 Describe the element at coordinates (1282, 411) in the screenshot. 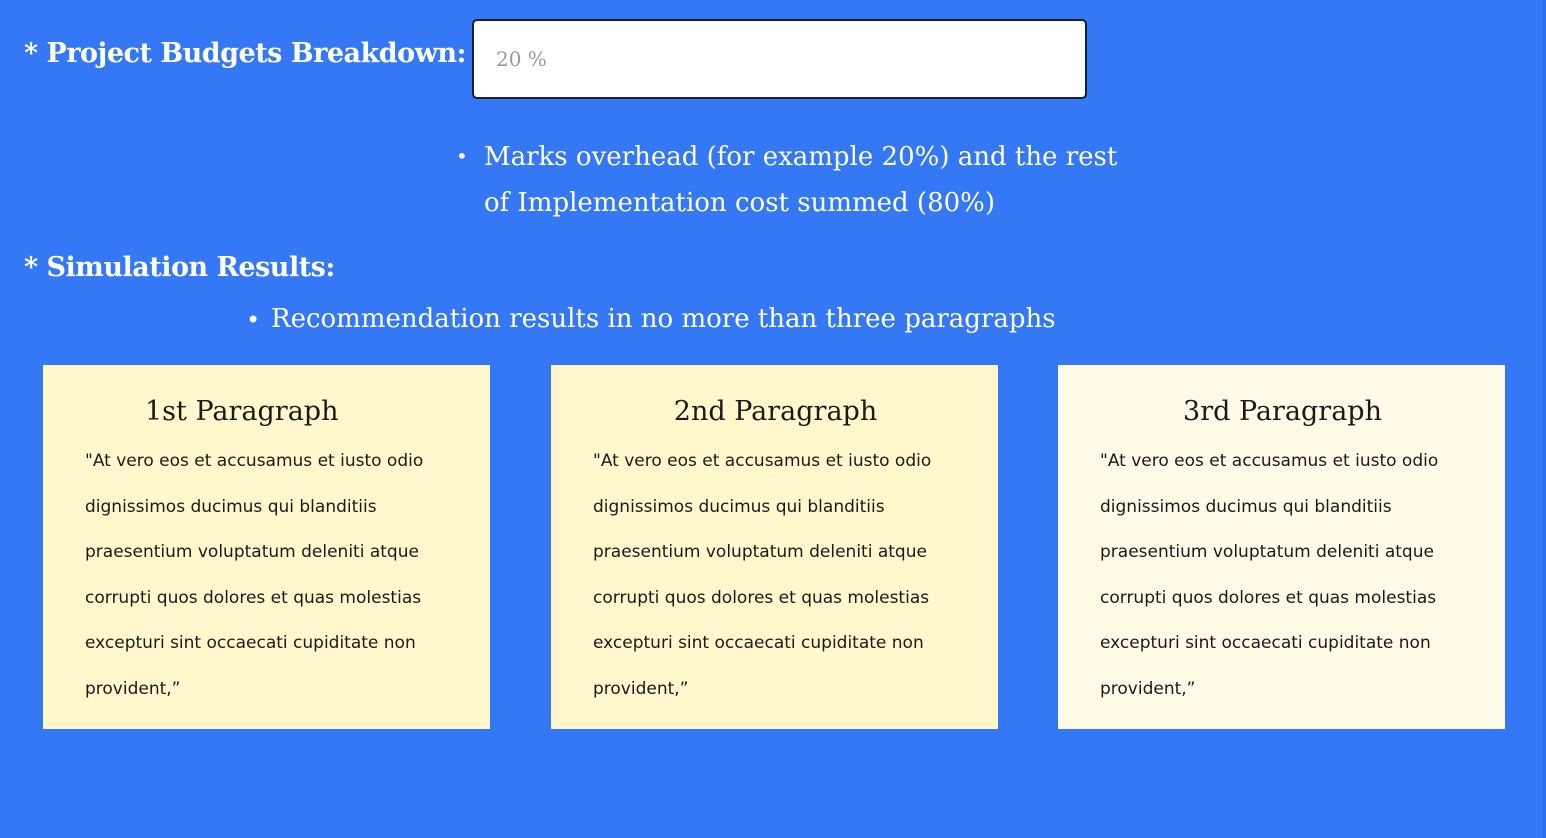

I see `paragraph-card-title: 3rd Paragraph` at that location.